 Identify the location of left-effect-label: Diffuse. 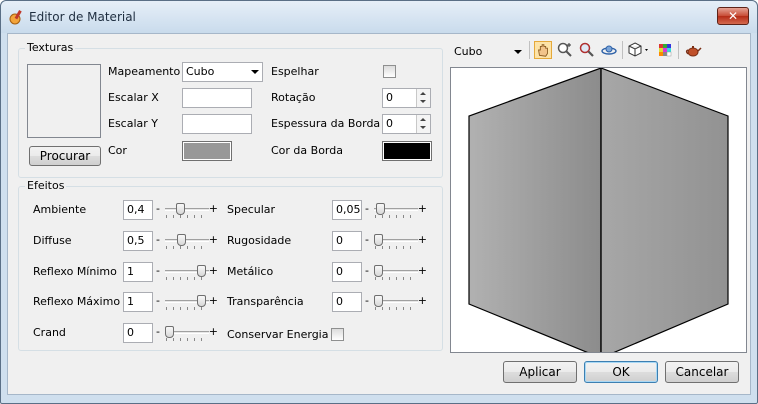
(52, 240).